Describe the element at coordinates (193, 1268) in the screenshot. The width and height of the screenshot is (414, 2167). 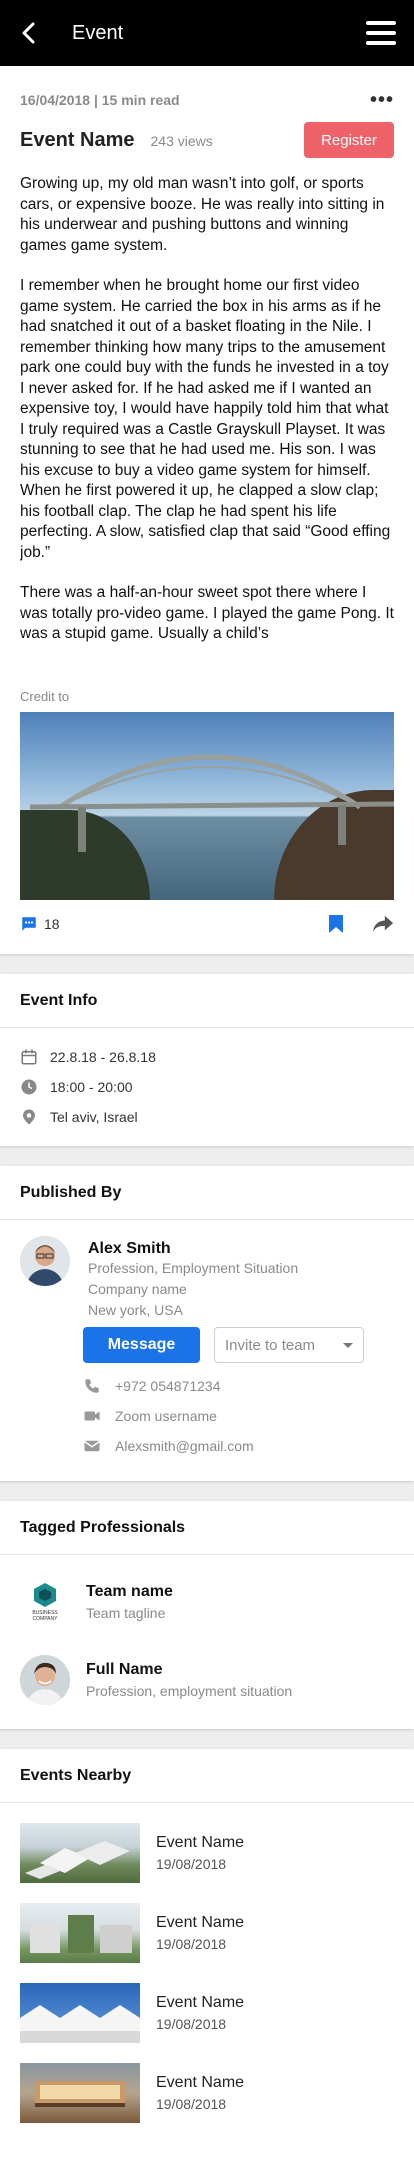
I see `publisher-profession: Profession, Employment Situation` at that location.